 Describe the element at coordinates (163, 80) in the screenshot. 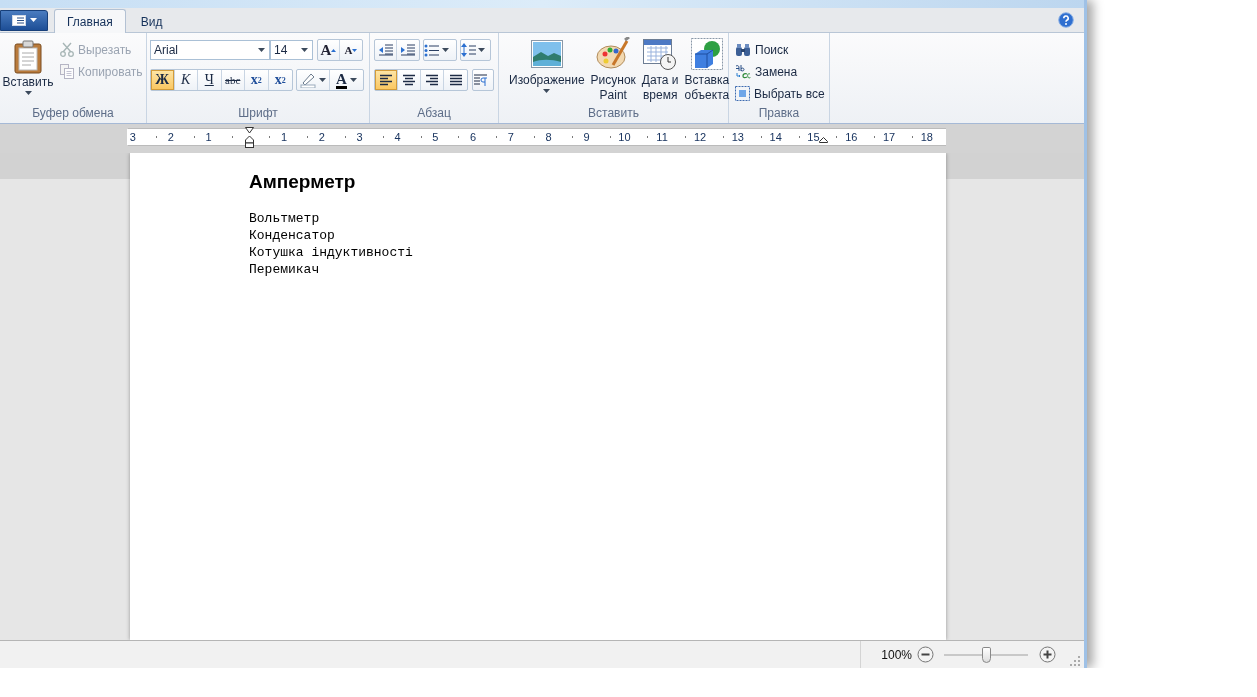

I see `bold-button: Ж` at that location.